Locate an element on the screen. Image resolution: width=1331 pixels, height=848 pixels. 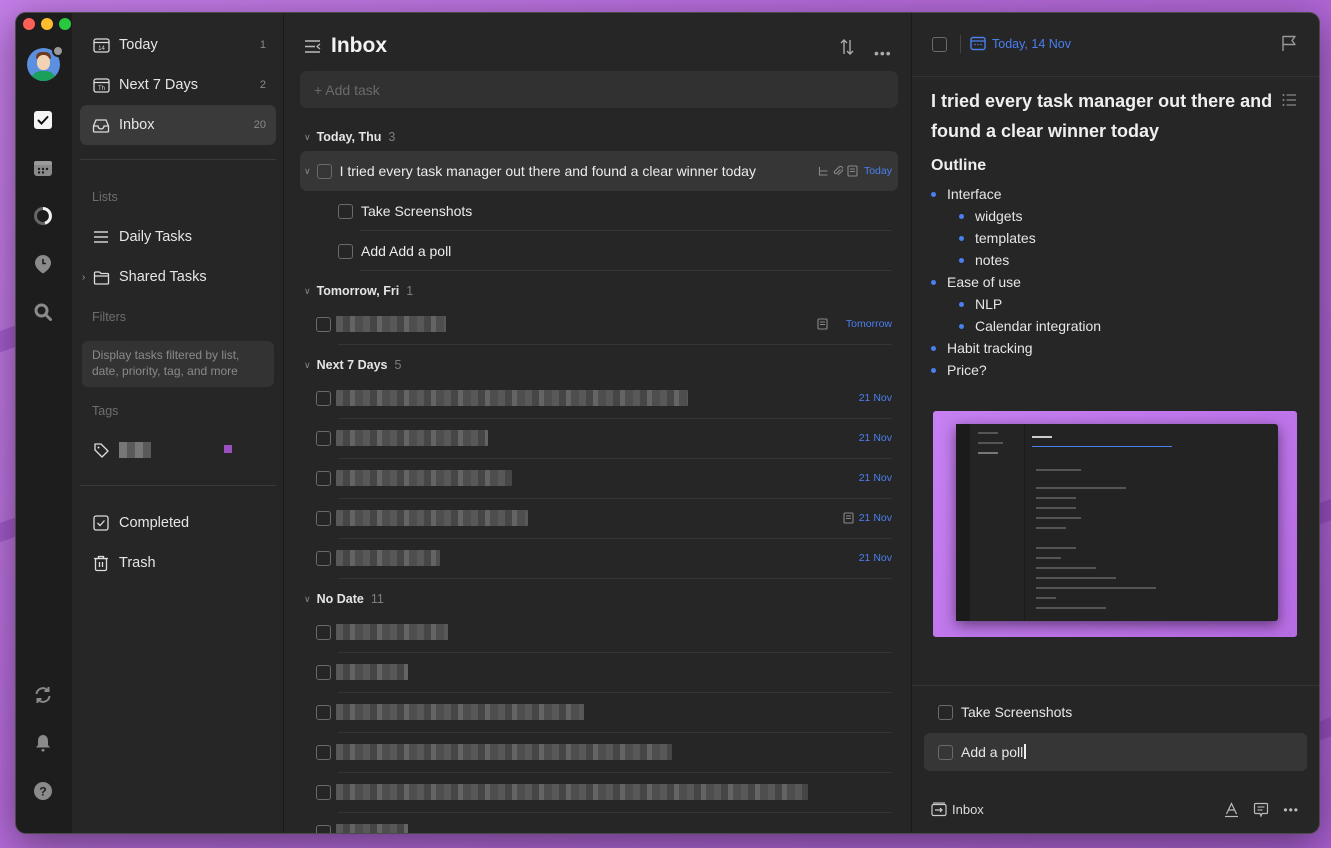
calendar-14-icon: 14 is located at coordinates (101, 45).